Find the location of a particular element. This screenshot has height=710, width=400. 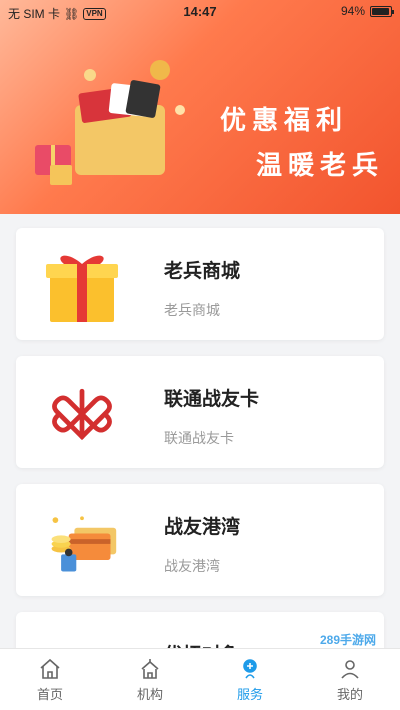

service-card-unicom: 联通战友卡 联通战友卡 is located at coordinates (200, 412).